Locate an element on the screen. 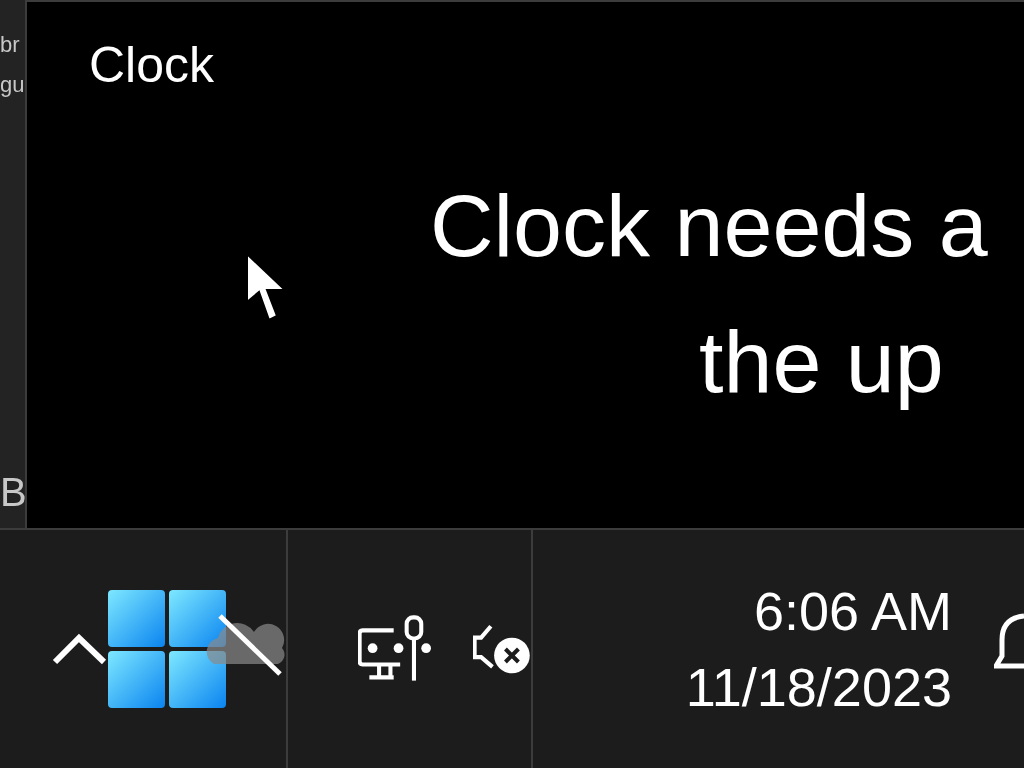 This screenshot has width=1024, height=768. window-text: gu is located at coordinates (12, 85).